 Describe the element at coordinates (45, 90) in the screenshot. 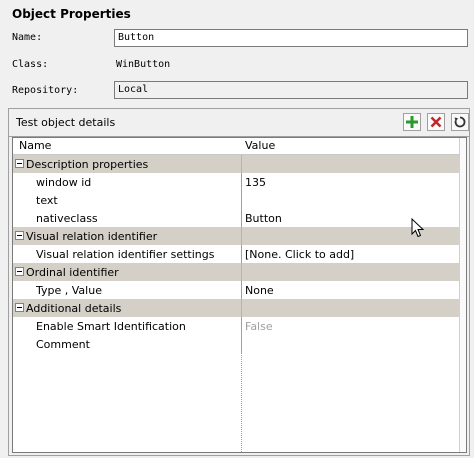

I see `repository-label: Repository:` at that location.